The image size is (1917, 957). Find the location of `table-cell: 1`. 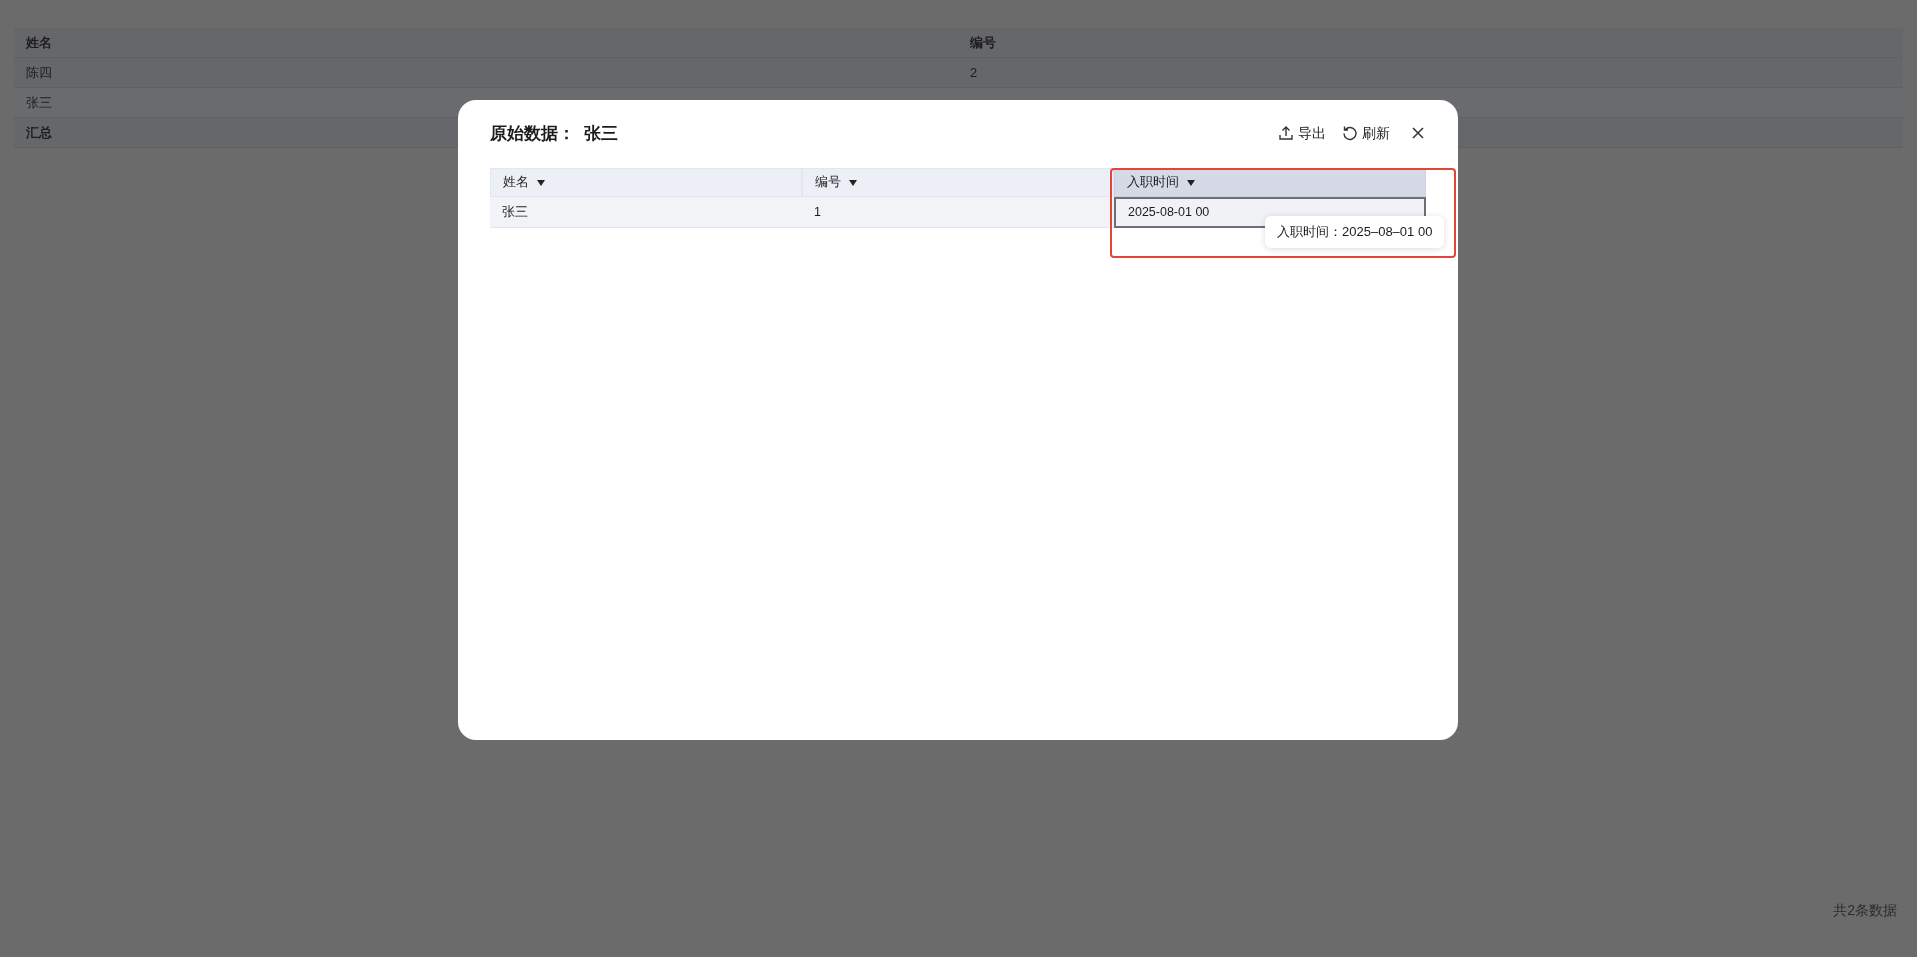

table-cell: 1 is located at coordinates (958, 212).